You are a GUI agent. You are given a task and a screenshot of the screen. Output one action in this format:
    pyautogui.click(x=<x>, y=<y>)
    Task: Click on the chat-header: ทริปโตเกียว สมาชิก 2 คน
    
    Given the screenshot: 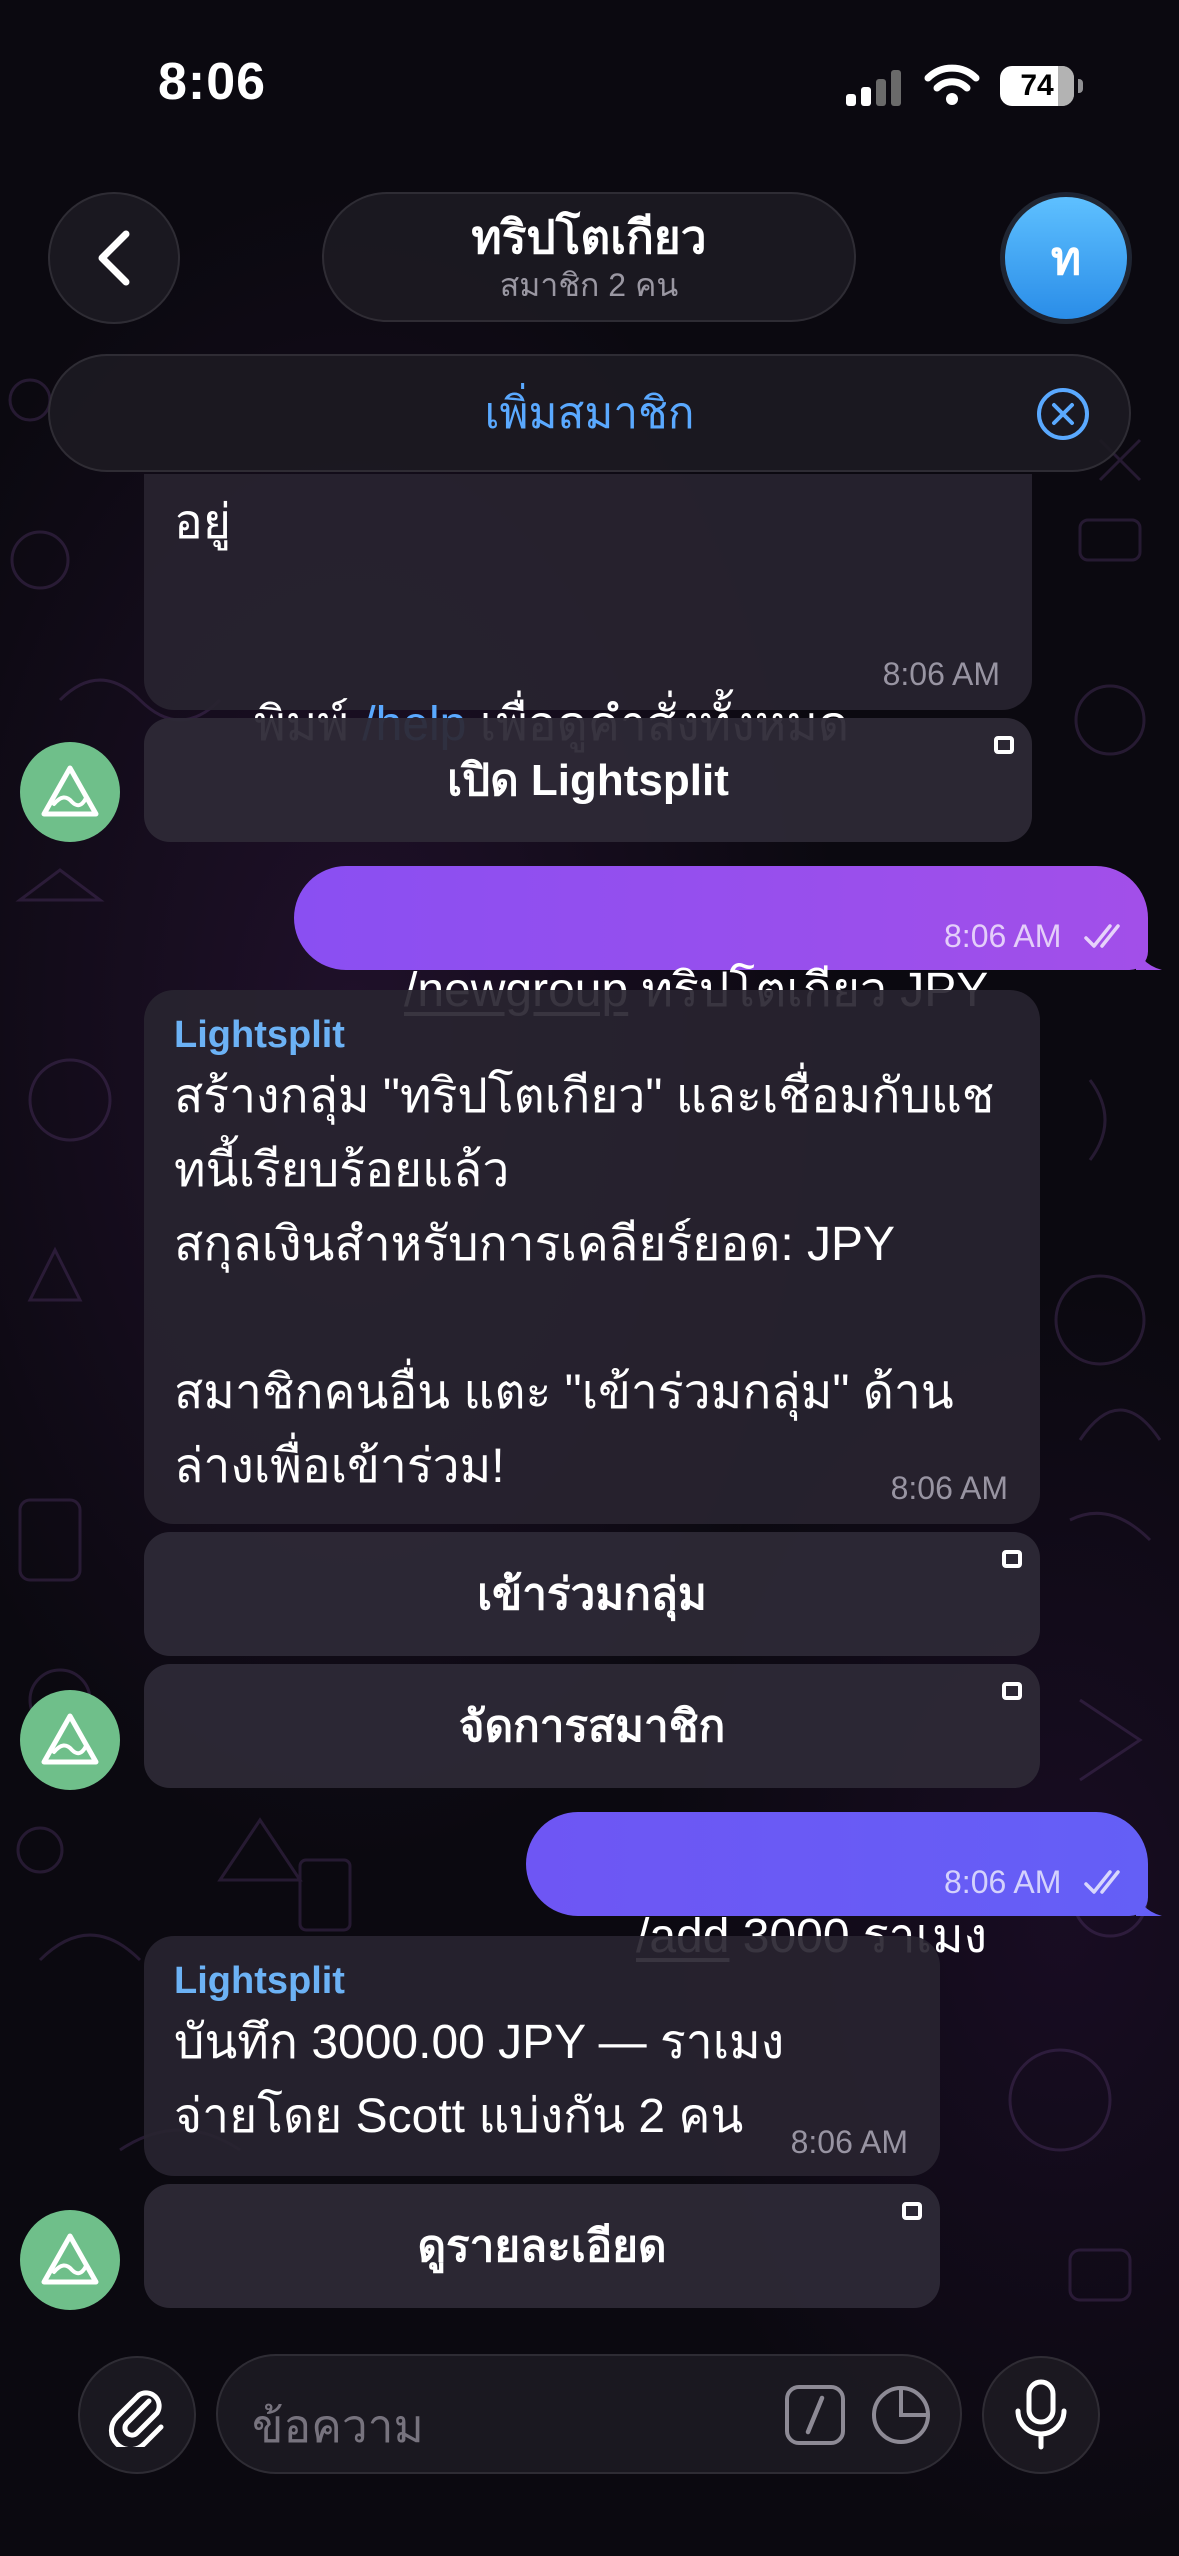 What is the action you would take?
    pyautogui.click(x=589, y=257)
    